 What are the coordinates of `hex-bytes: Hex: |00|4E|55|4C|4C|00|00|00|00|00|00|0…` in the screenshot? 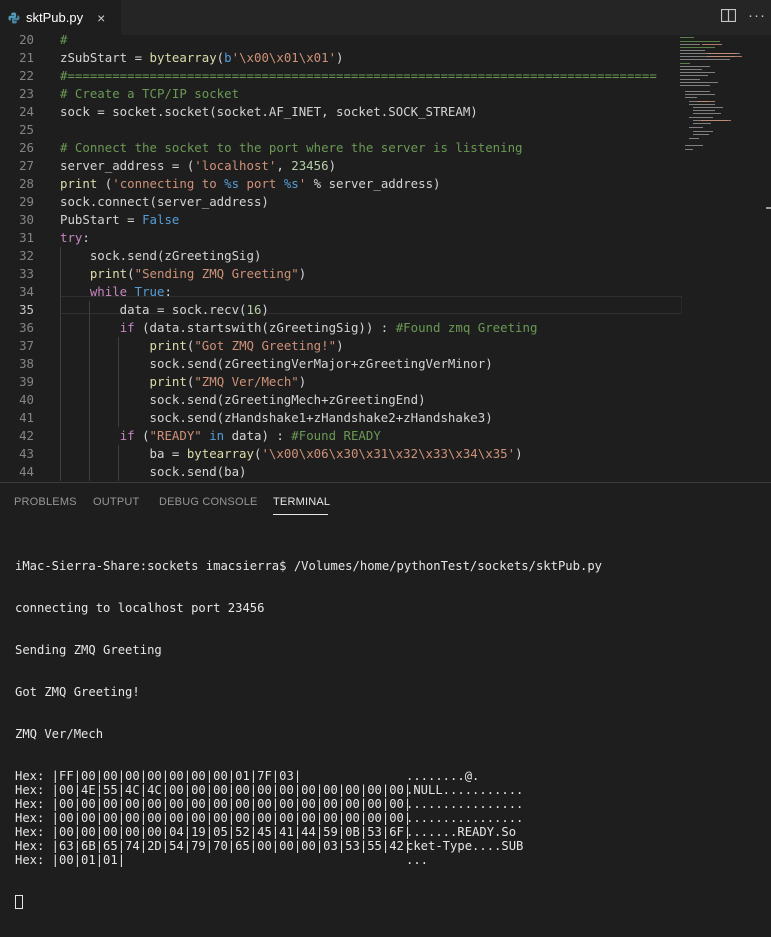 It's located at (213, 790).